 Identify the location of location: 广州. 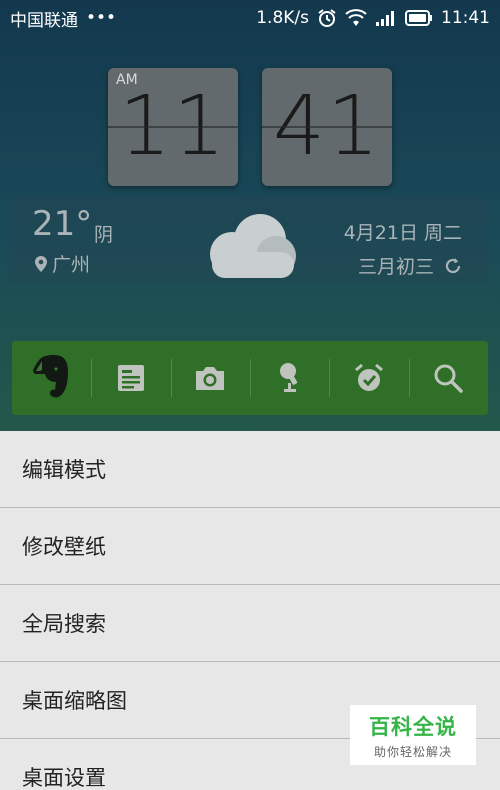
(62, 263).